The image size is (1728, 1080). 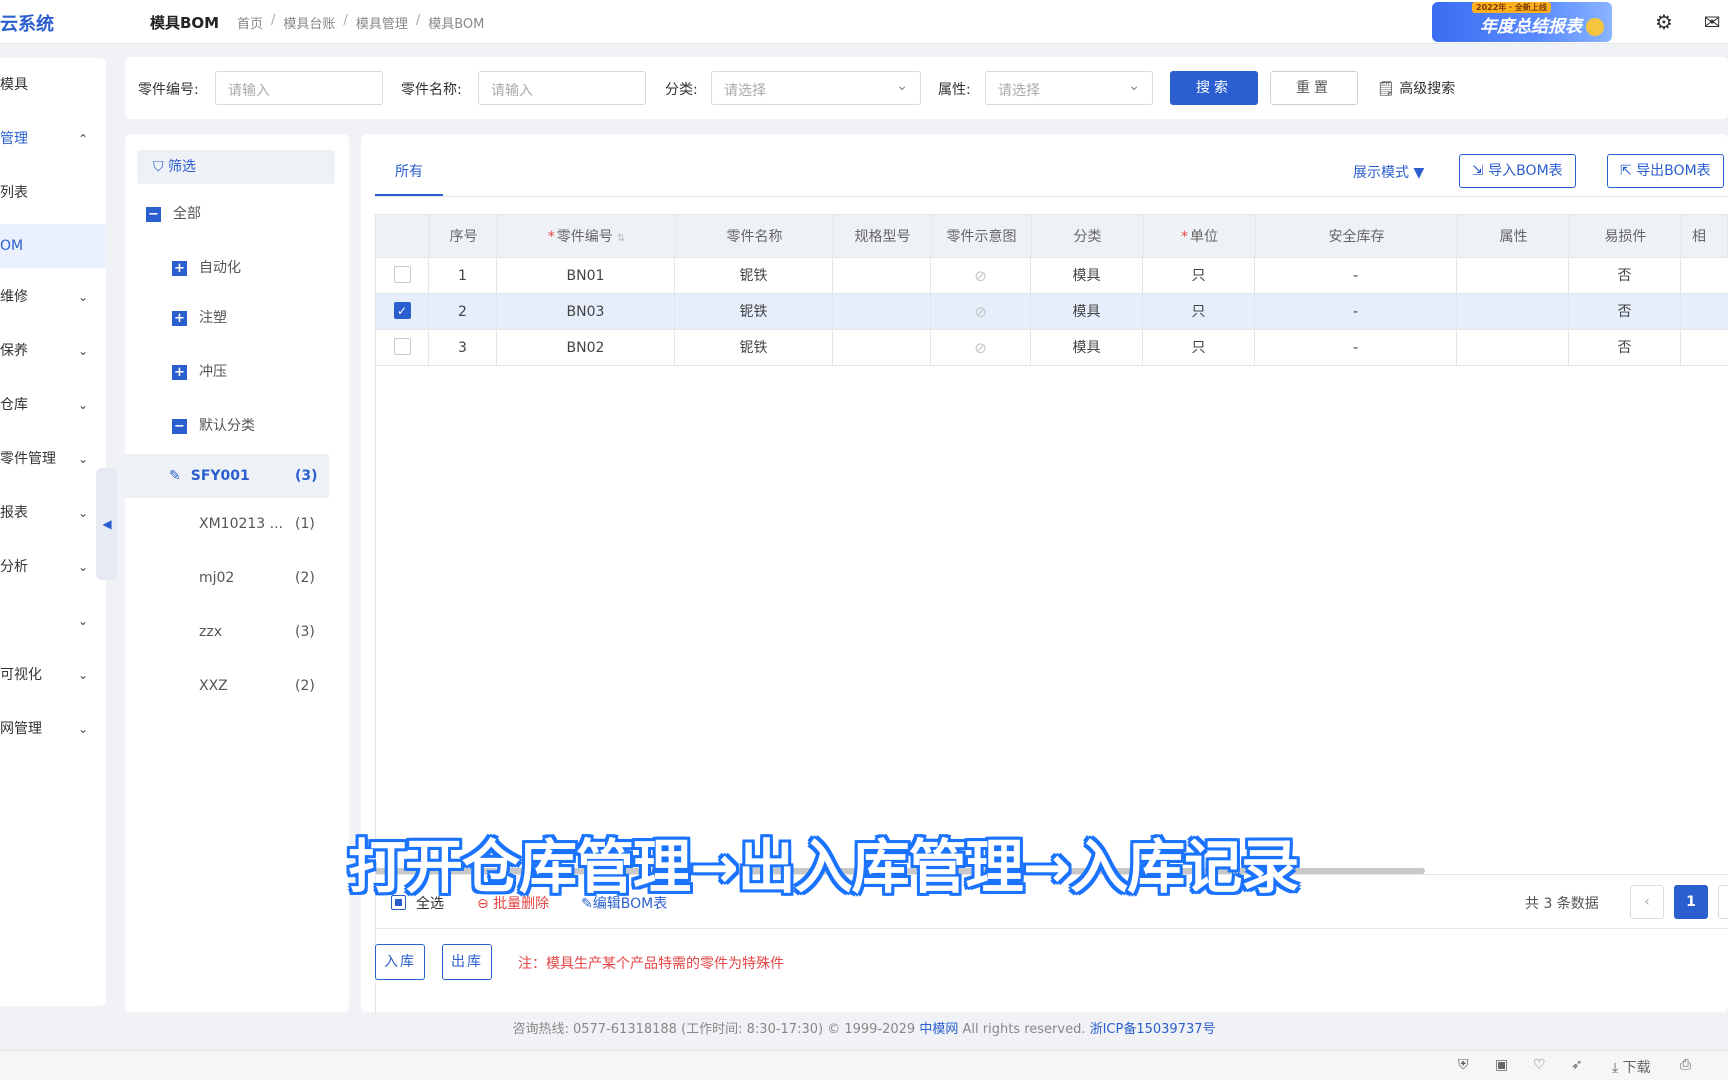 What do you see at coordinates (1539, 1065) in the screenshot?
I see `heart-icon: ♡` at bounding box center [1539, 1065].